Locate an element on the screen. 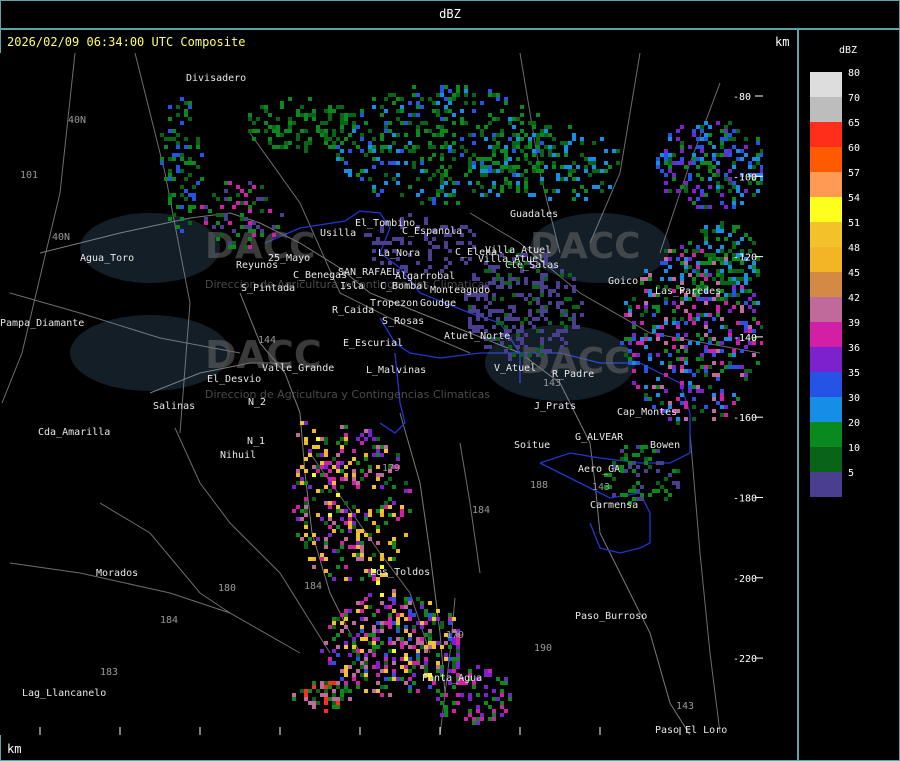  place-label: El_Desvio is located at coordinates (234, 379).